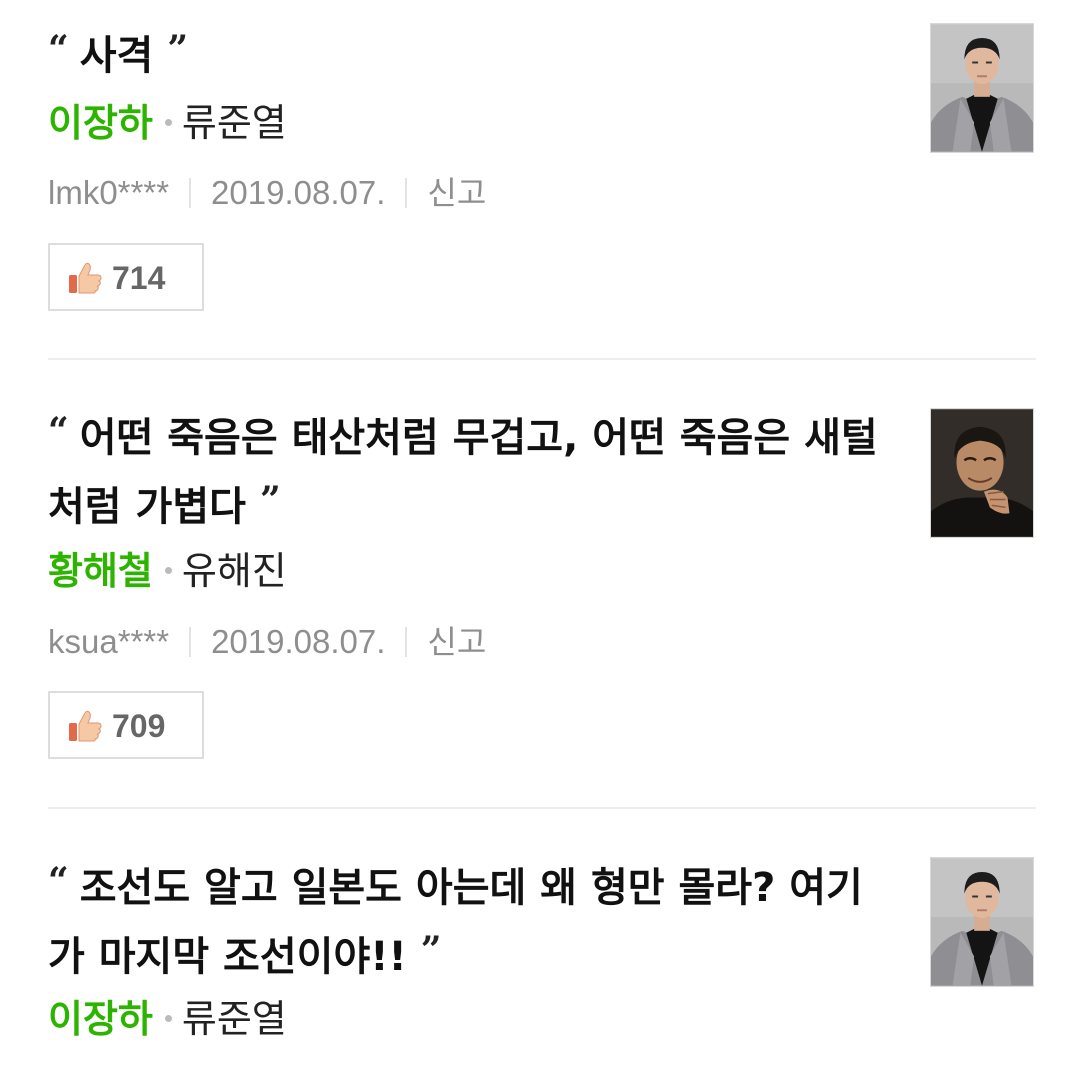 The width and height of the screenshot is (1080, 1079). I want to click on meta-line: lmk0**** 2019.08.07. 신고, so click(267, 193).